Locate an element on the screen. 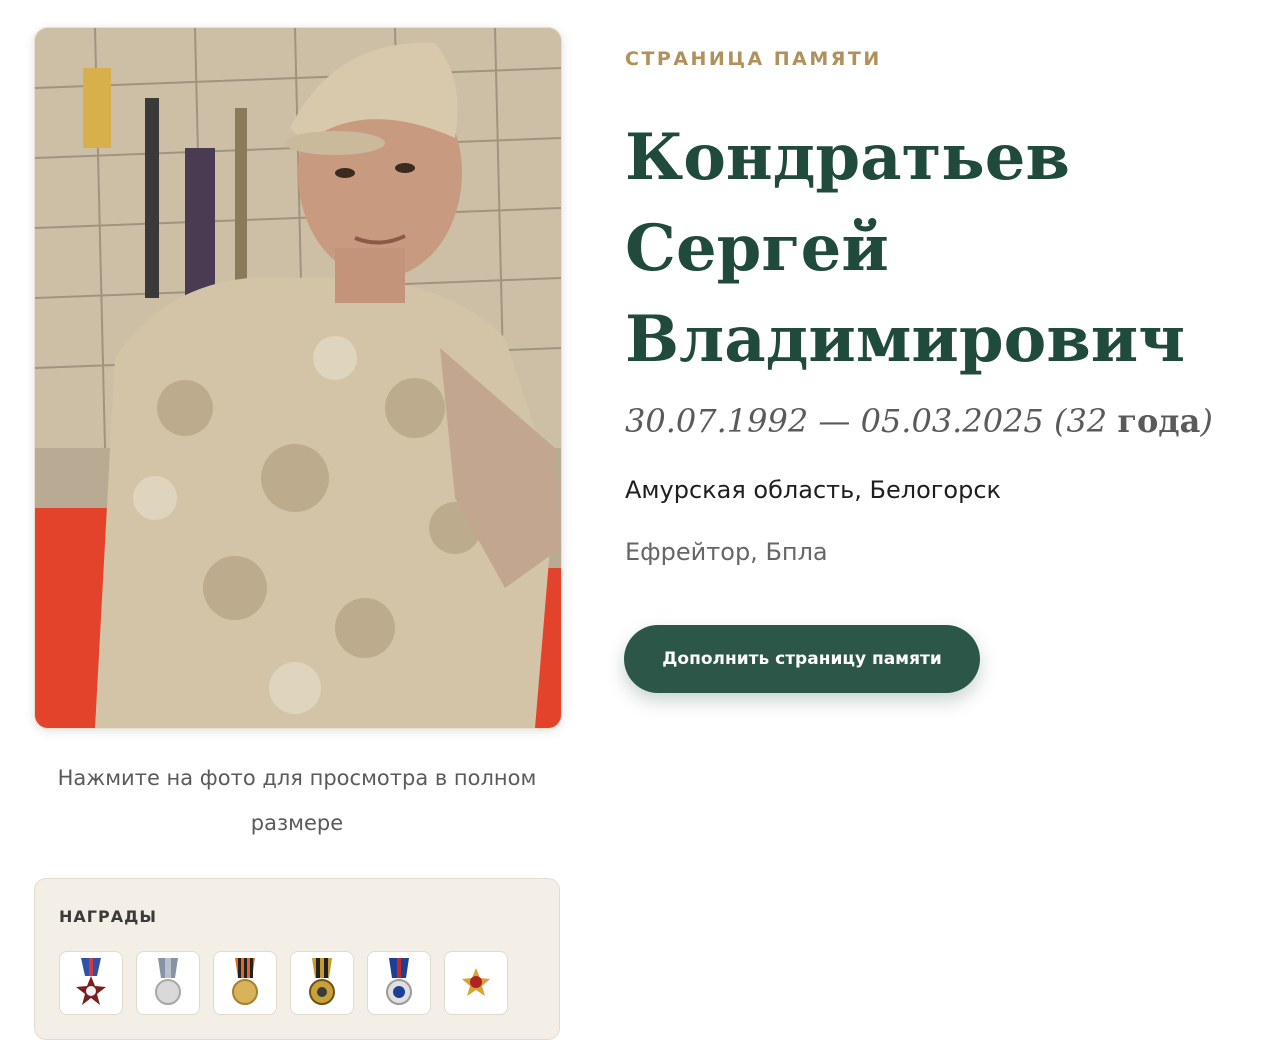 This screenshot has width=1280, height=1064. medal-star-icon is located at coordinates (91, 981).